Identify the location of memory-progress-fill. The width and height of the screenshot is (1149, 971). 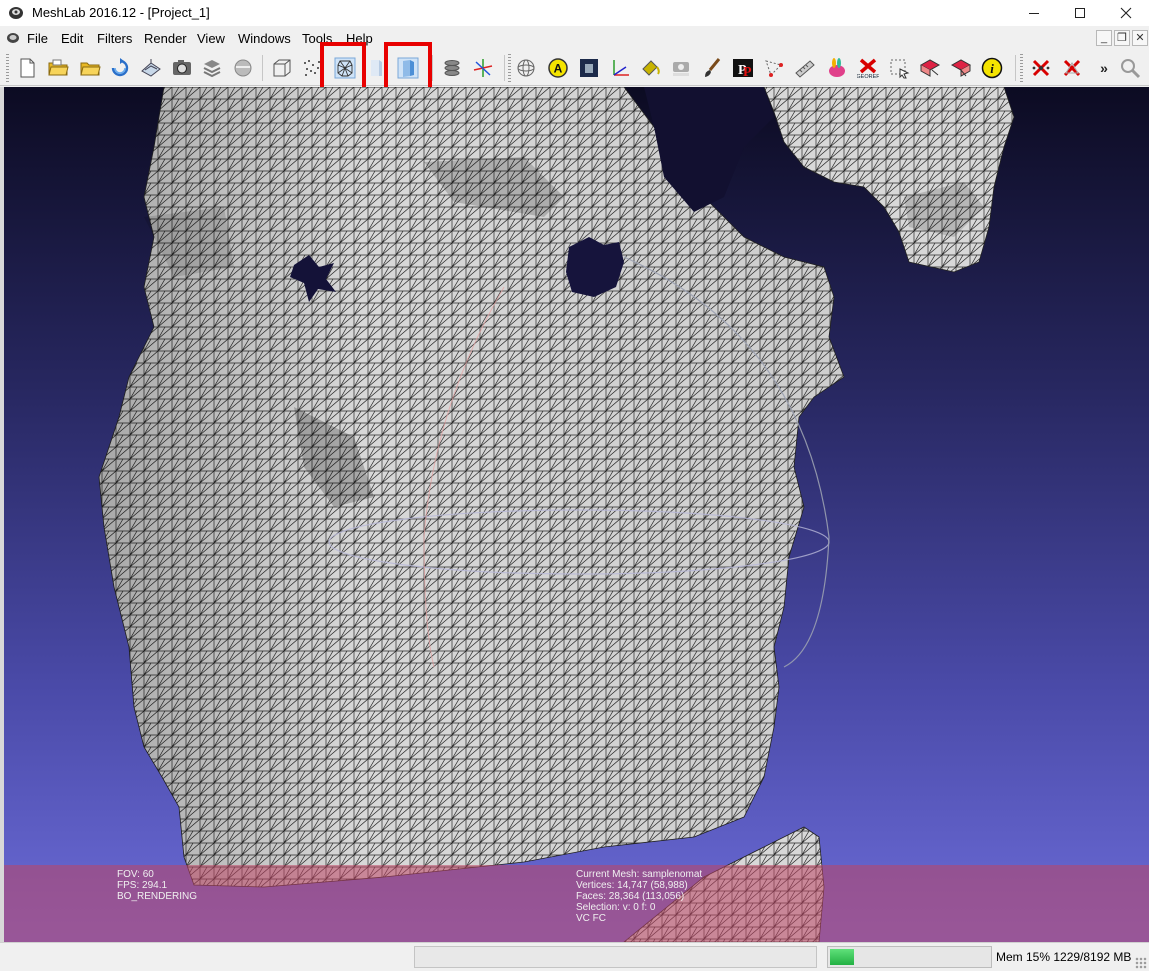
(842, 957).